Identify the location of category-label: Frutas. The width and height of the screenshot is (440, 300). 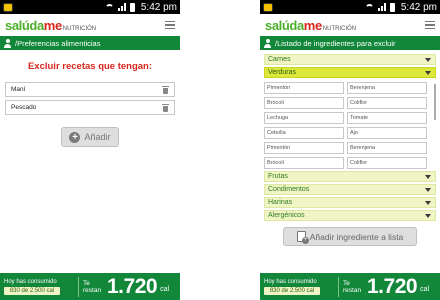
(278, 176).